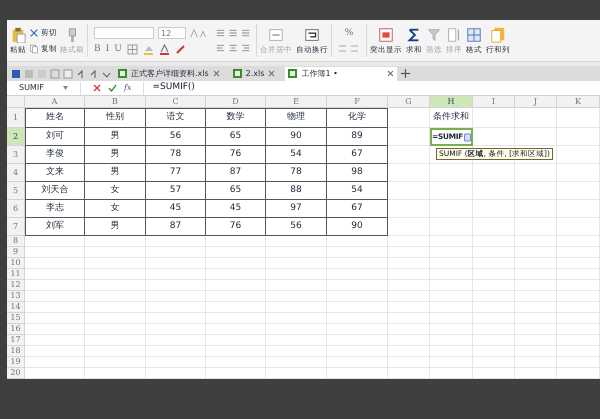 The height and width of the screenshot is (419, 600). Describe the element at coordinates (55, 137) in the screenshot. I see `table-cell: 刘可` at that location.